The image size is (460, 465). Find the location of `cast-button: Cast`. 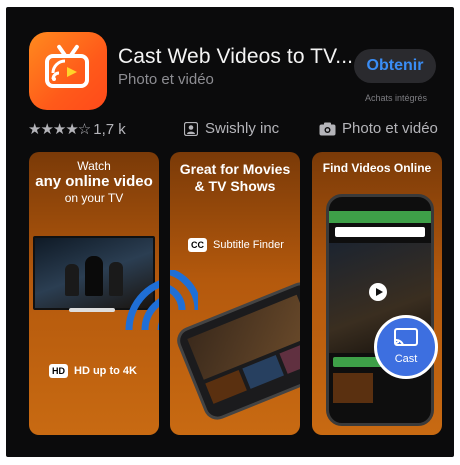

cast-button: Cast is located at coordinates (406, 347).